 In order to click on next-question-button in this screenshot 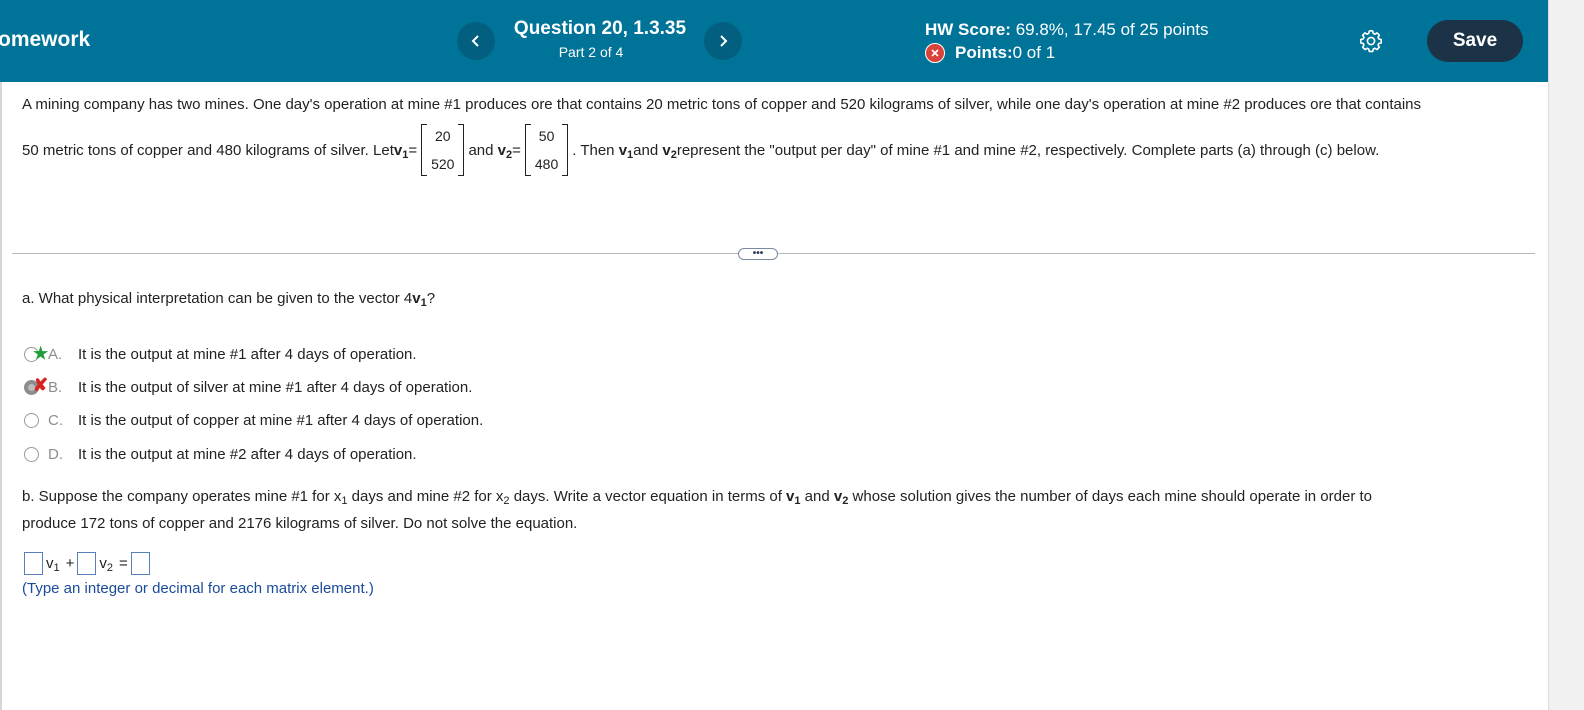, I will do `click(723, 41)`.